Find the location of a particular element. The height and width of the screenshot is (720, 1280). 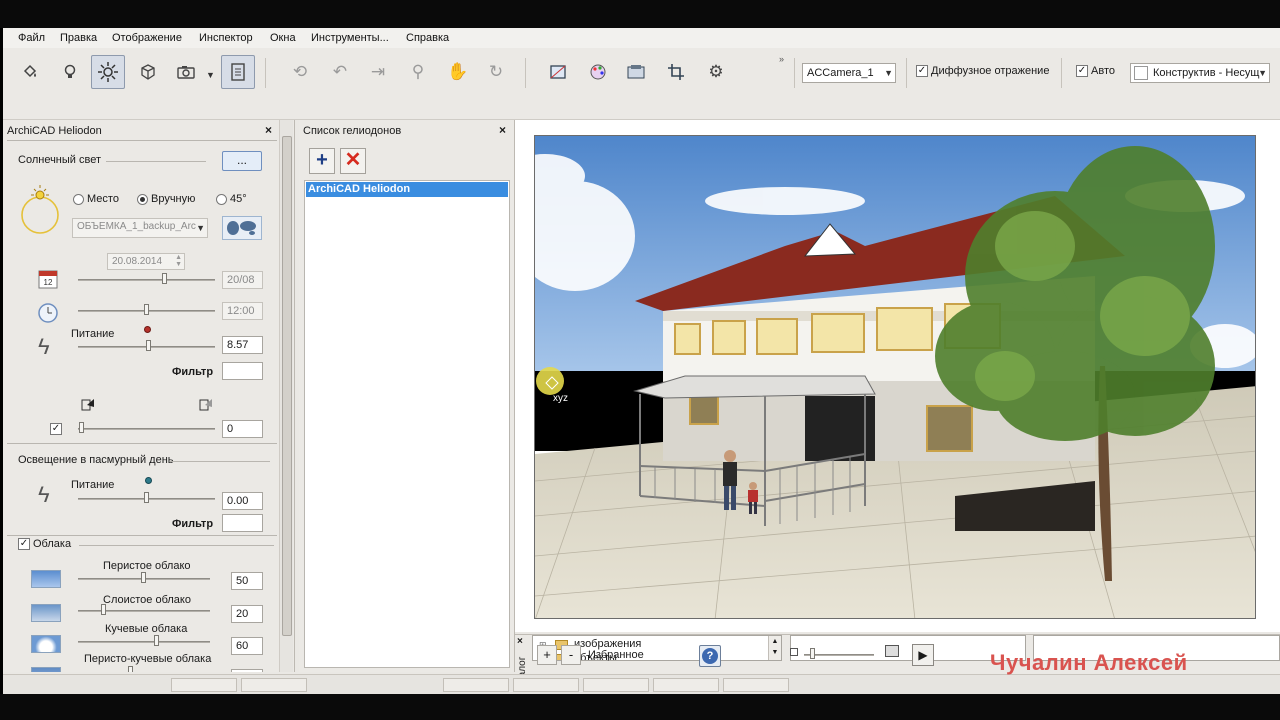

panel-title: ArchiCAD Heliodon is located at coordinates (54, 131).